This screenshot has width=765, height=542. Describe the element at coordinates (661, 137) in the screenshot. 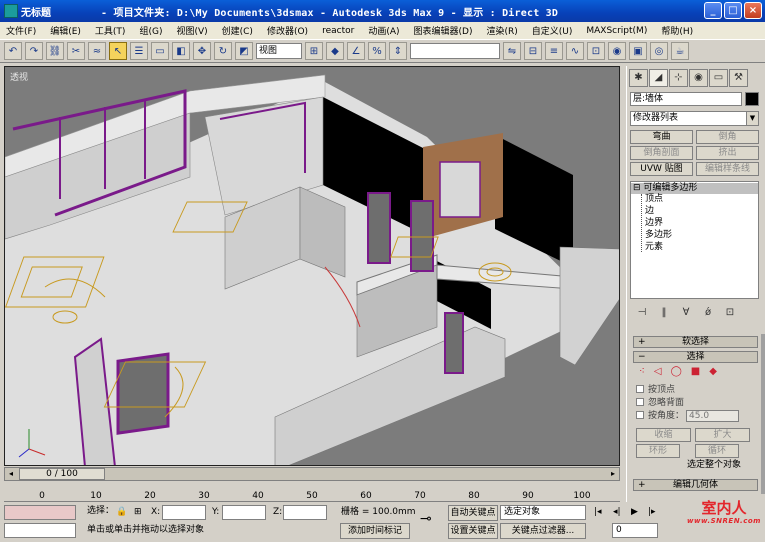

I see `bend-button: 弯曲` at that location.